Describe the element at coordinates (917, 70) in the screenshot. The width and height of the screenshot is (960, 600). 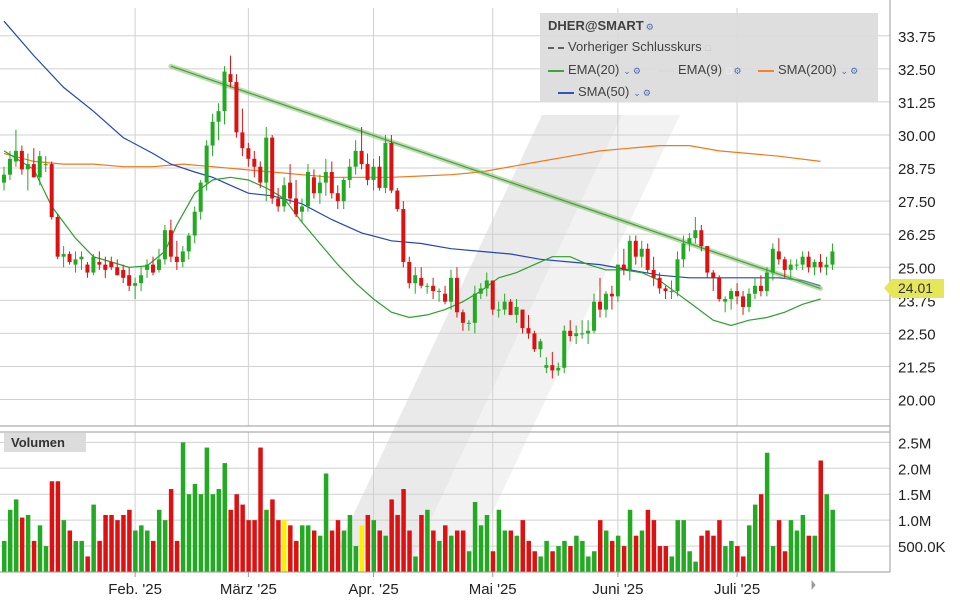
I see `price-tick-label: 32.50` at that location.